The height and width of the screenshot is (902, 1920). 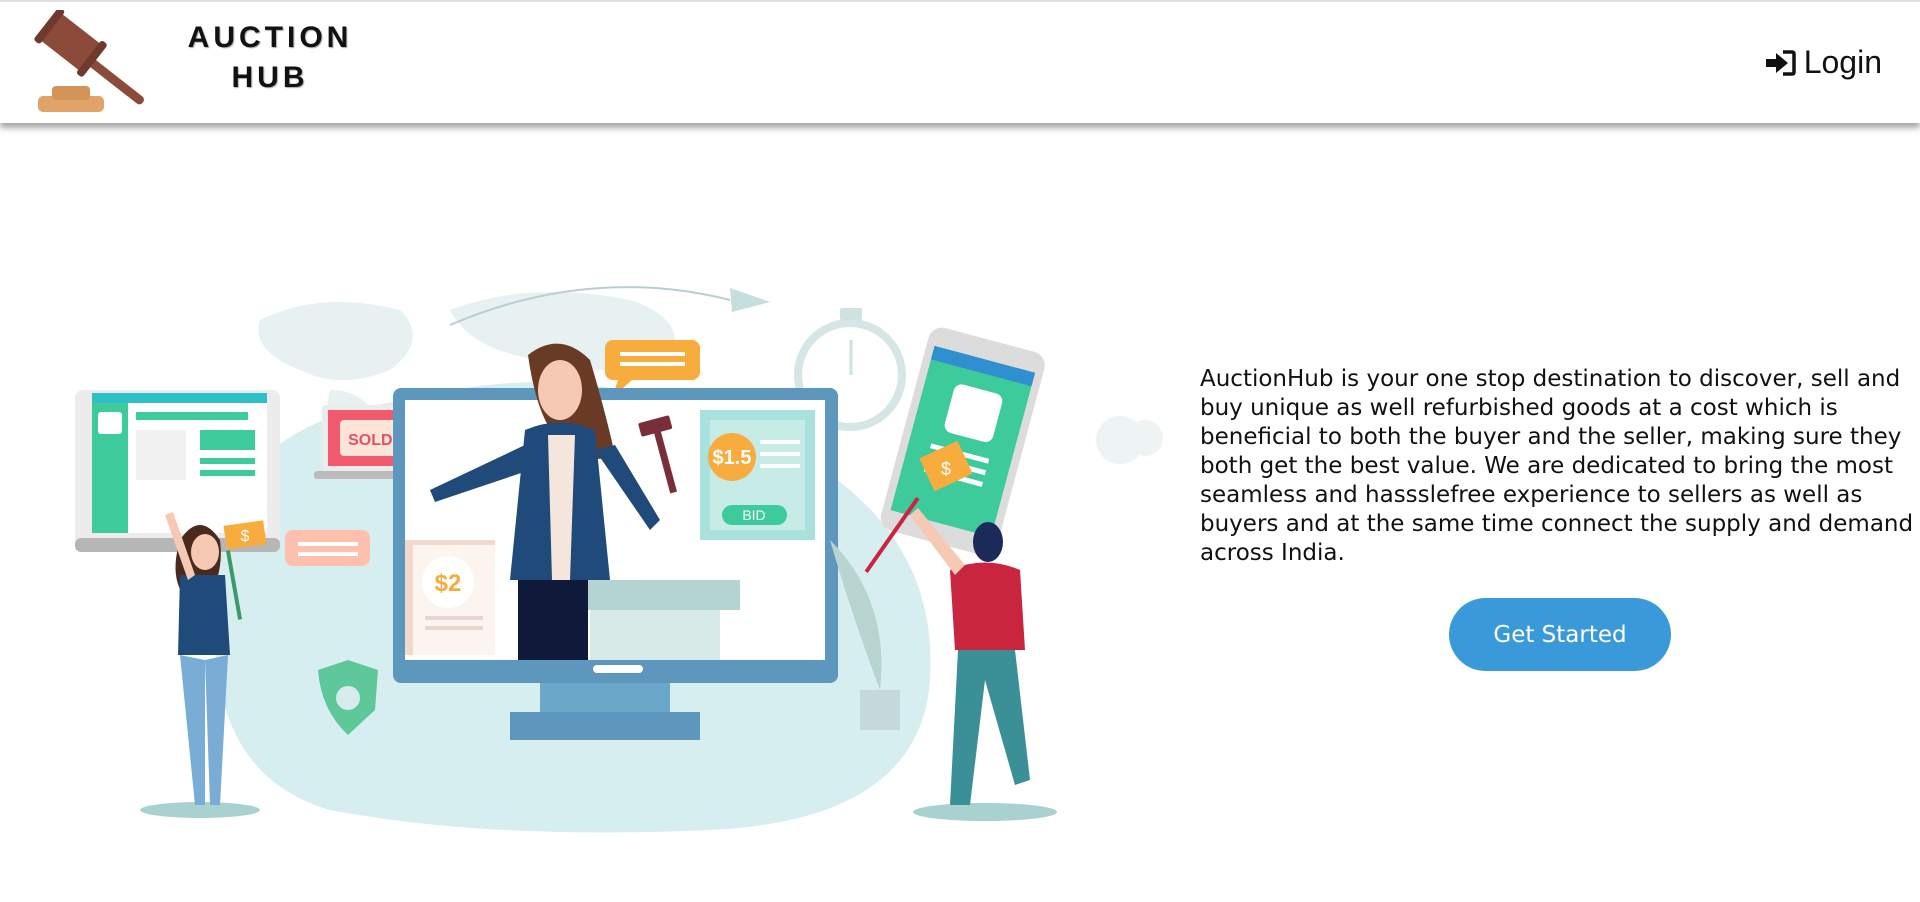 What do you see at coordinates (732, 458) in the screenshot?
I see `price-tag-1: $1.5` at bounding box center [732, 458].